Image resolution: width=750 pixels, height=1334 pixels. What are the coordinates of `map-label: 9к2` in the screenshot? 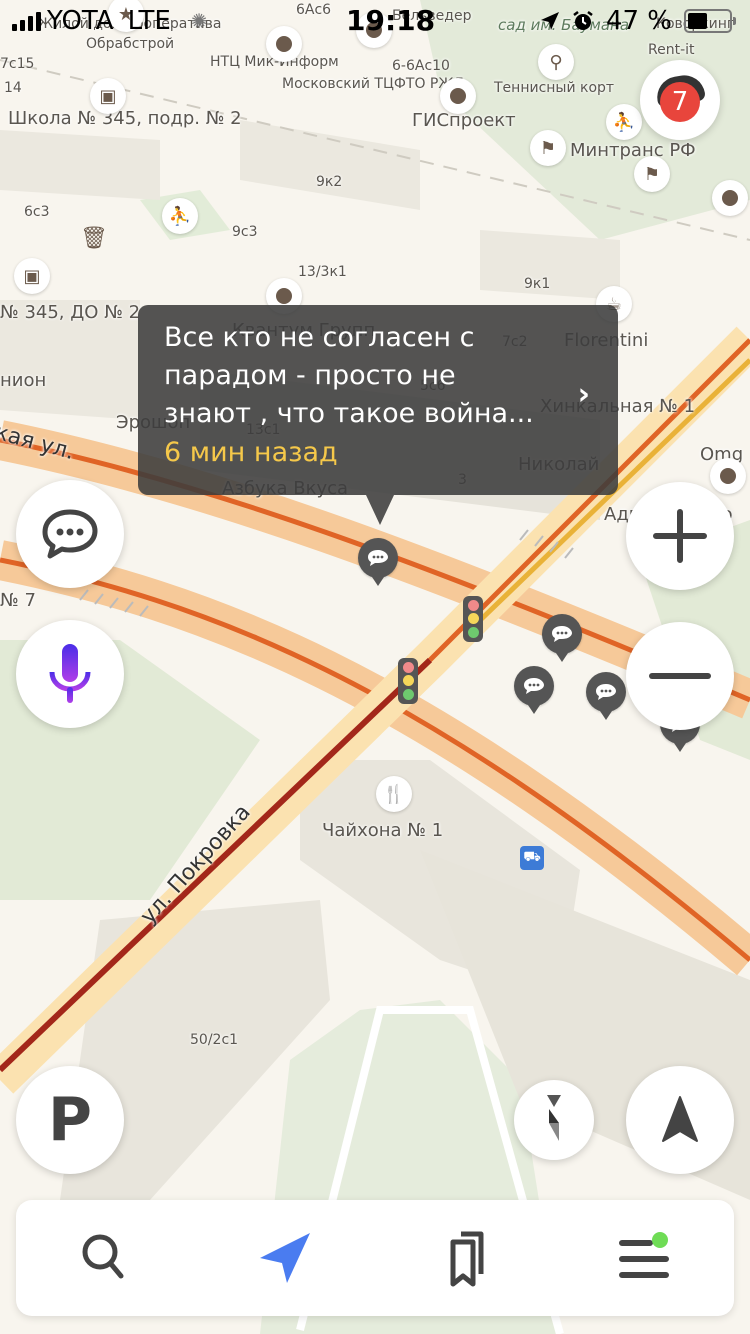 It's located at (329, 182).